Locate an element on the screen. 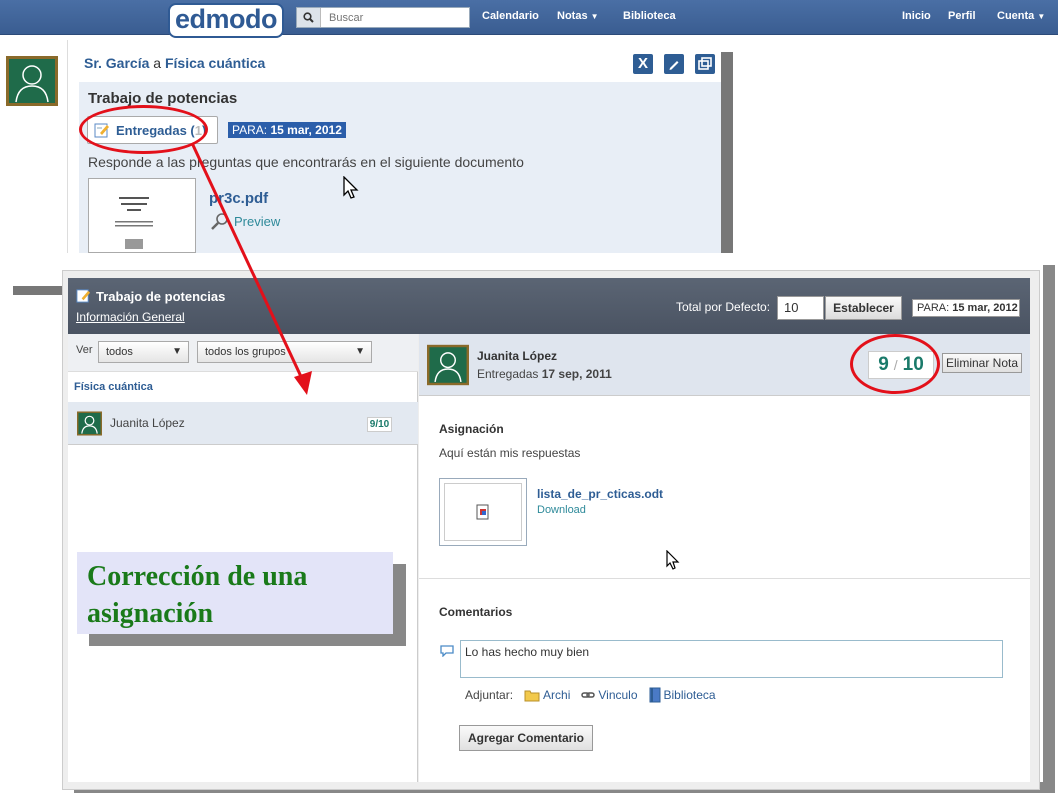  post-header: Sr. García a Física cuántica is located at coordinates (174, 63).